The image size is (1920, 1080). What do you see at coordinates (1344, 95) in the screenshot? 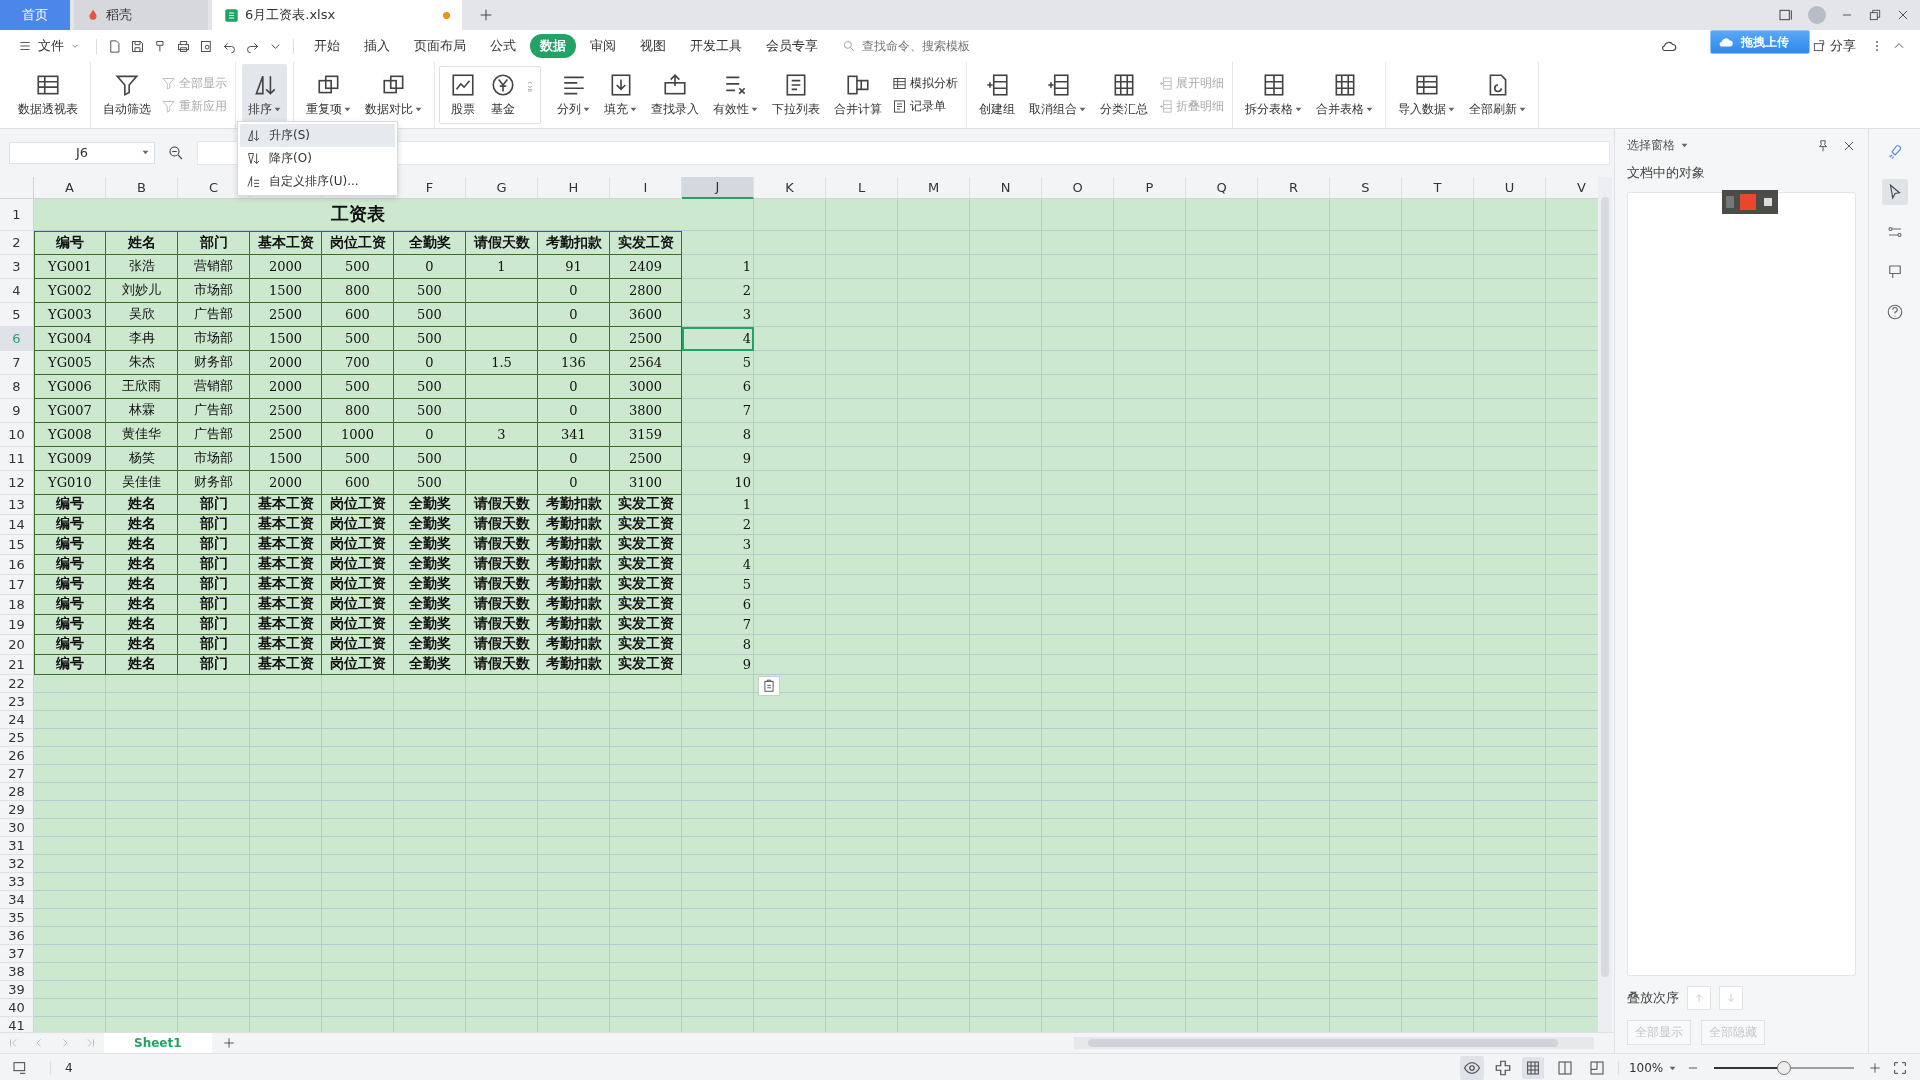
I see `toolbar-button: 合并表格` at bounding box center [1344, 95].